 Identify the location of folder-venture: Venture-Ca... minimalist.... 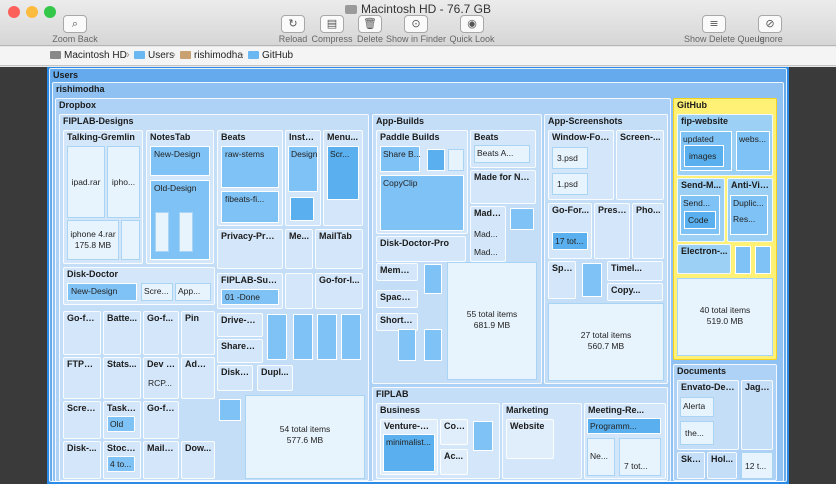
(409, 447).